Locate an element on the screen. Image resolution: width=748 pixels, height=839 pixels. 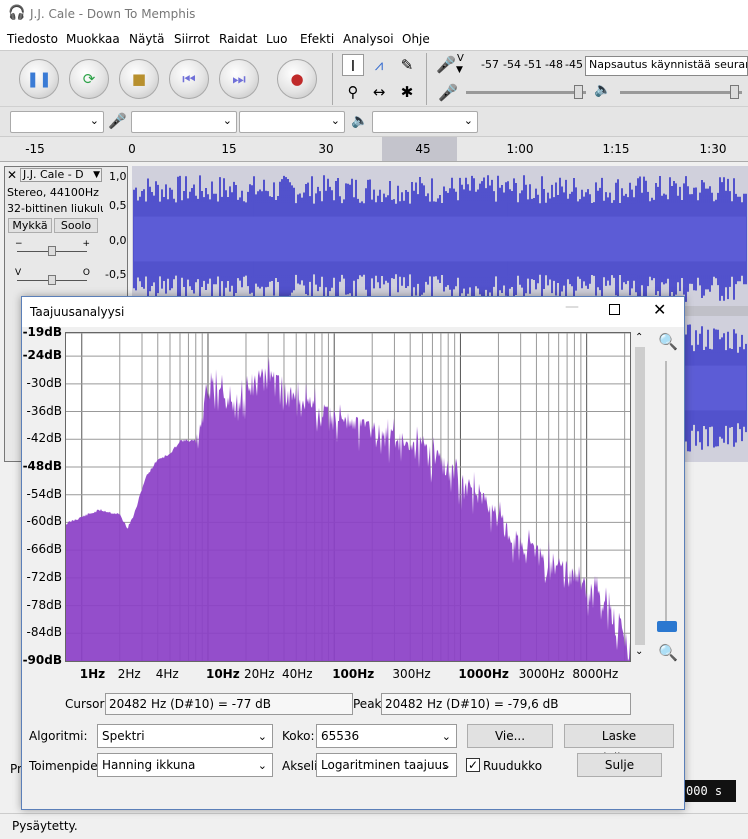
size-select: 65536 ⌄ is located at coordinates (386, 736).